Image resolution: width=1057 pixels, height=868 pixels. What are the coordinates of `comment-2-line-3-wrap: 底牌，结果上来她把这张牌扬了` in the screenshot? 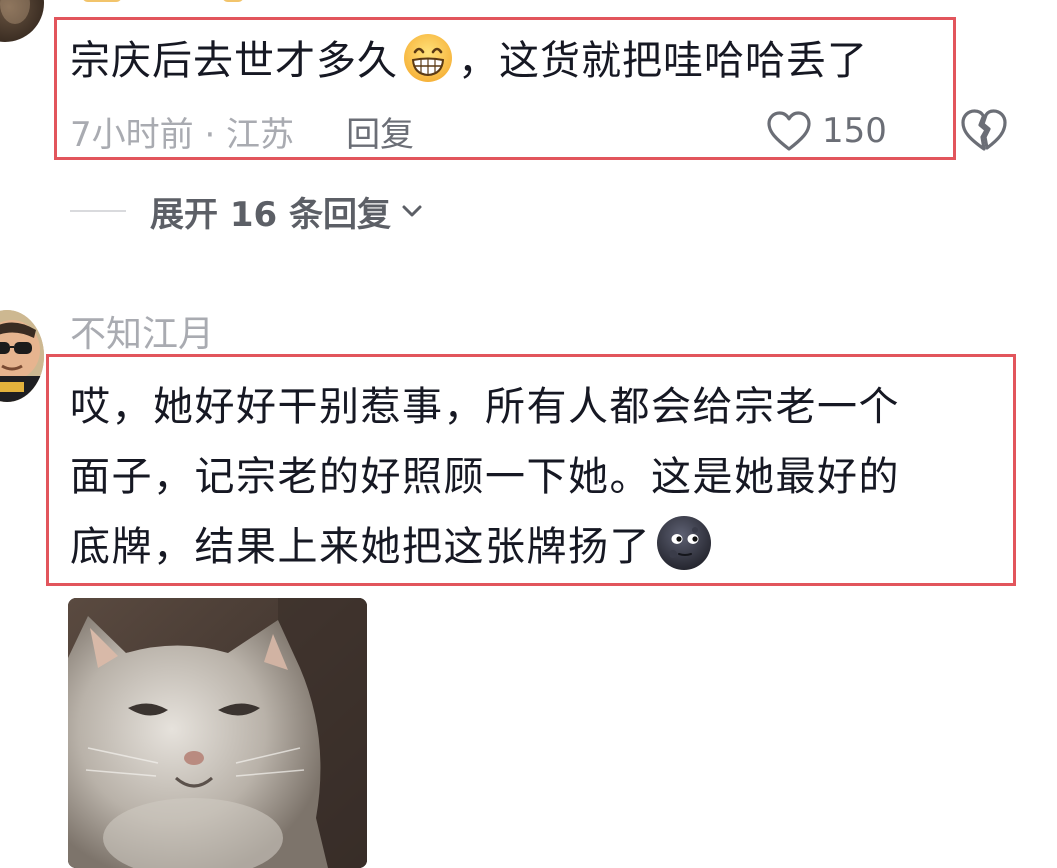 It's located at (540, 547).